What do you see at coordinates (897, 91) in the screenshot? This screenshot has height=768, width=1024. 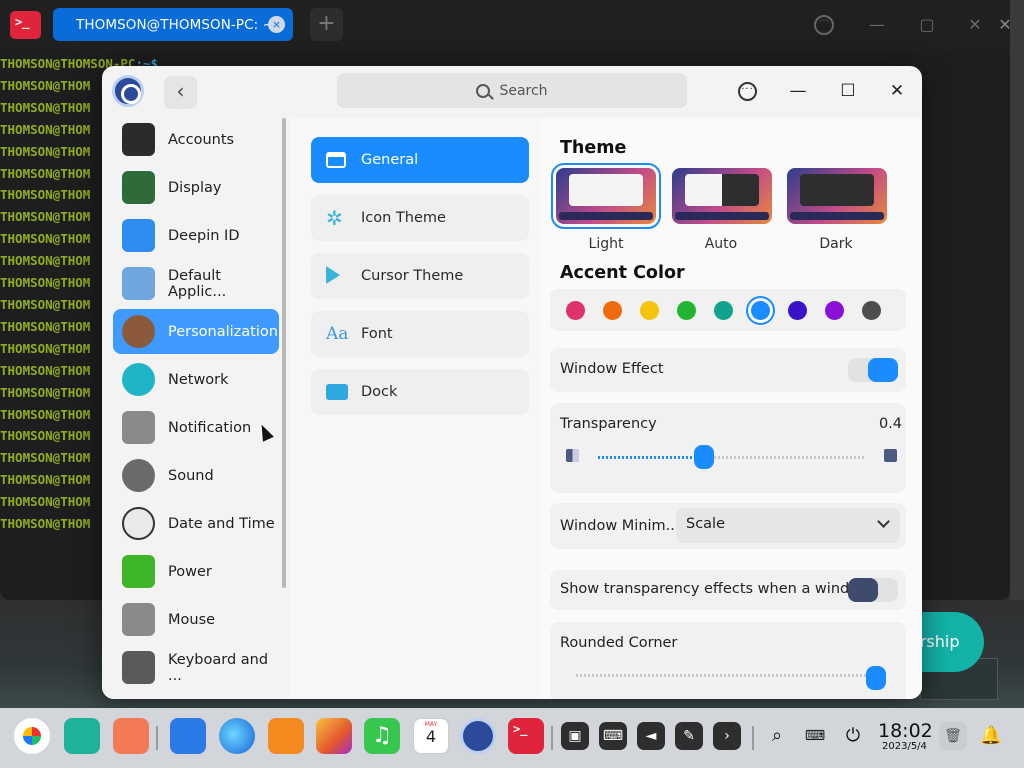 I see `close-icon: ✕` at bounding box center [897, 91].